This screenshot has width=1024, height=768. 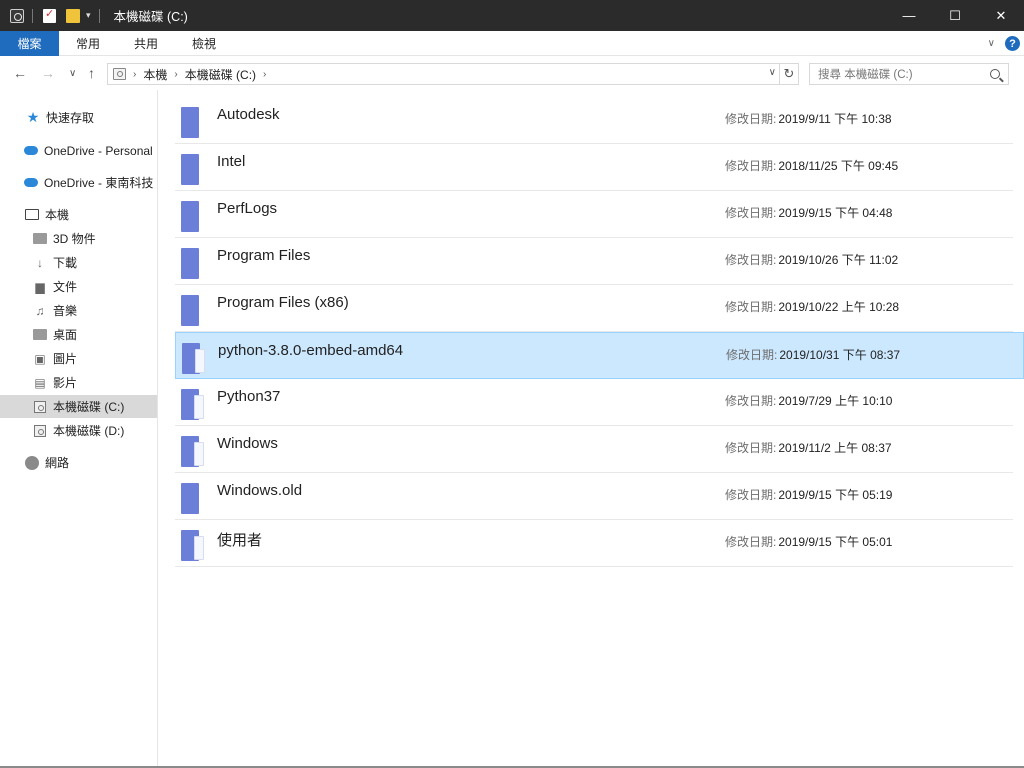 What do you see at coordinates (789, 74) in the screenshot?
I see `refresh-button: ↻` at bounding box center [789, 74].